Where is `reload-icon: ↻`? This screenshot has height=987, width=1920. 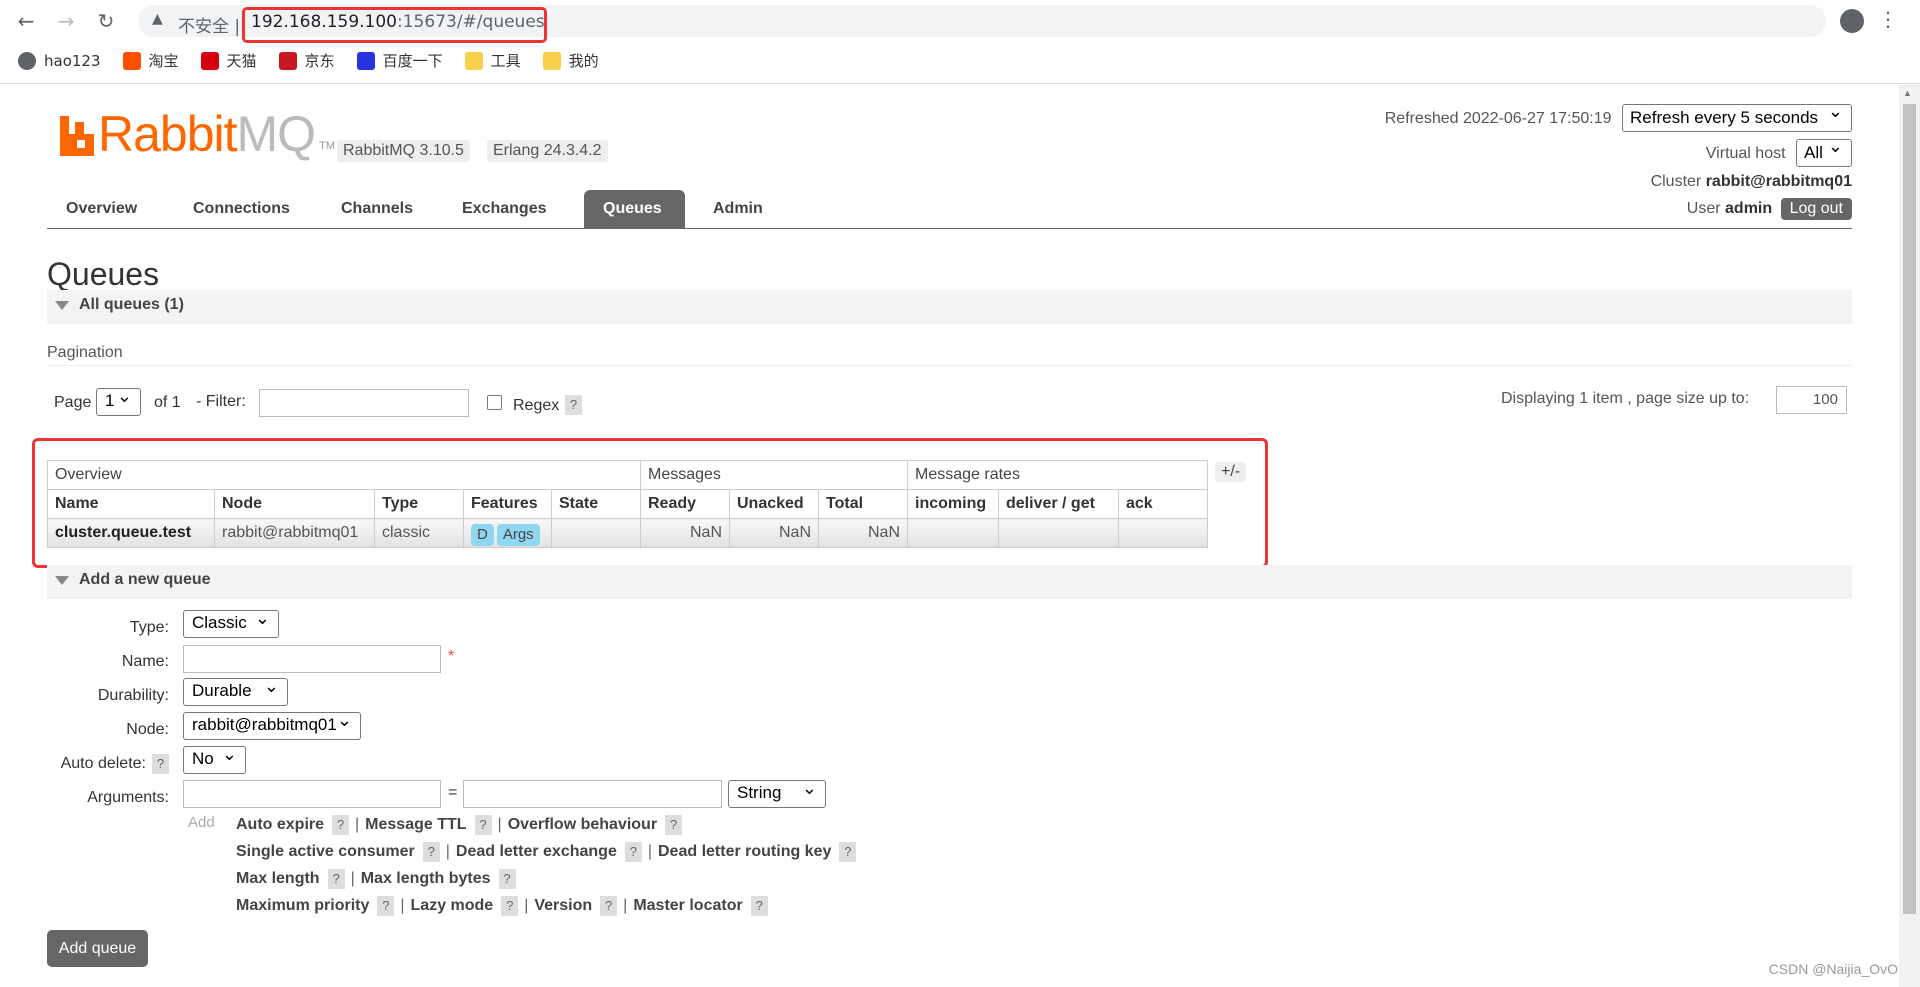 reload-icon: ↻ is located at coordinates (106, 21).